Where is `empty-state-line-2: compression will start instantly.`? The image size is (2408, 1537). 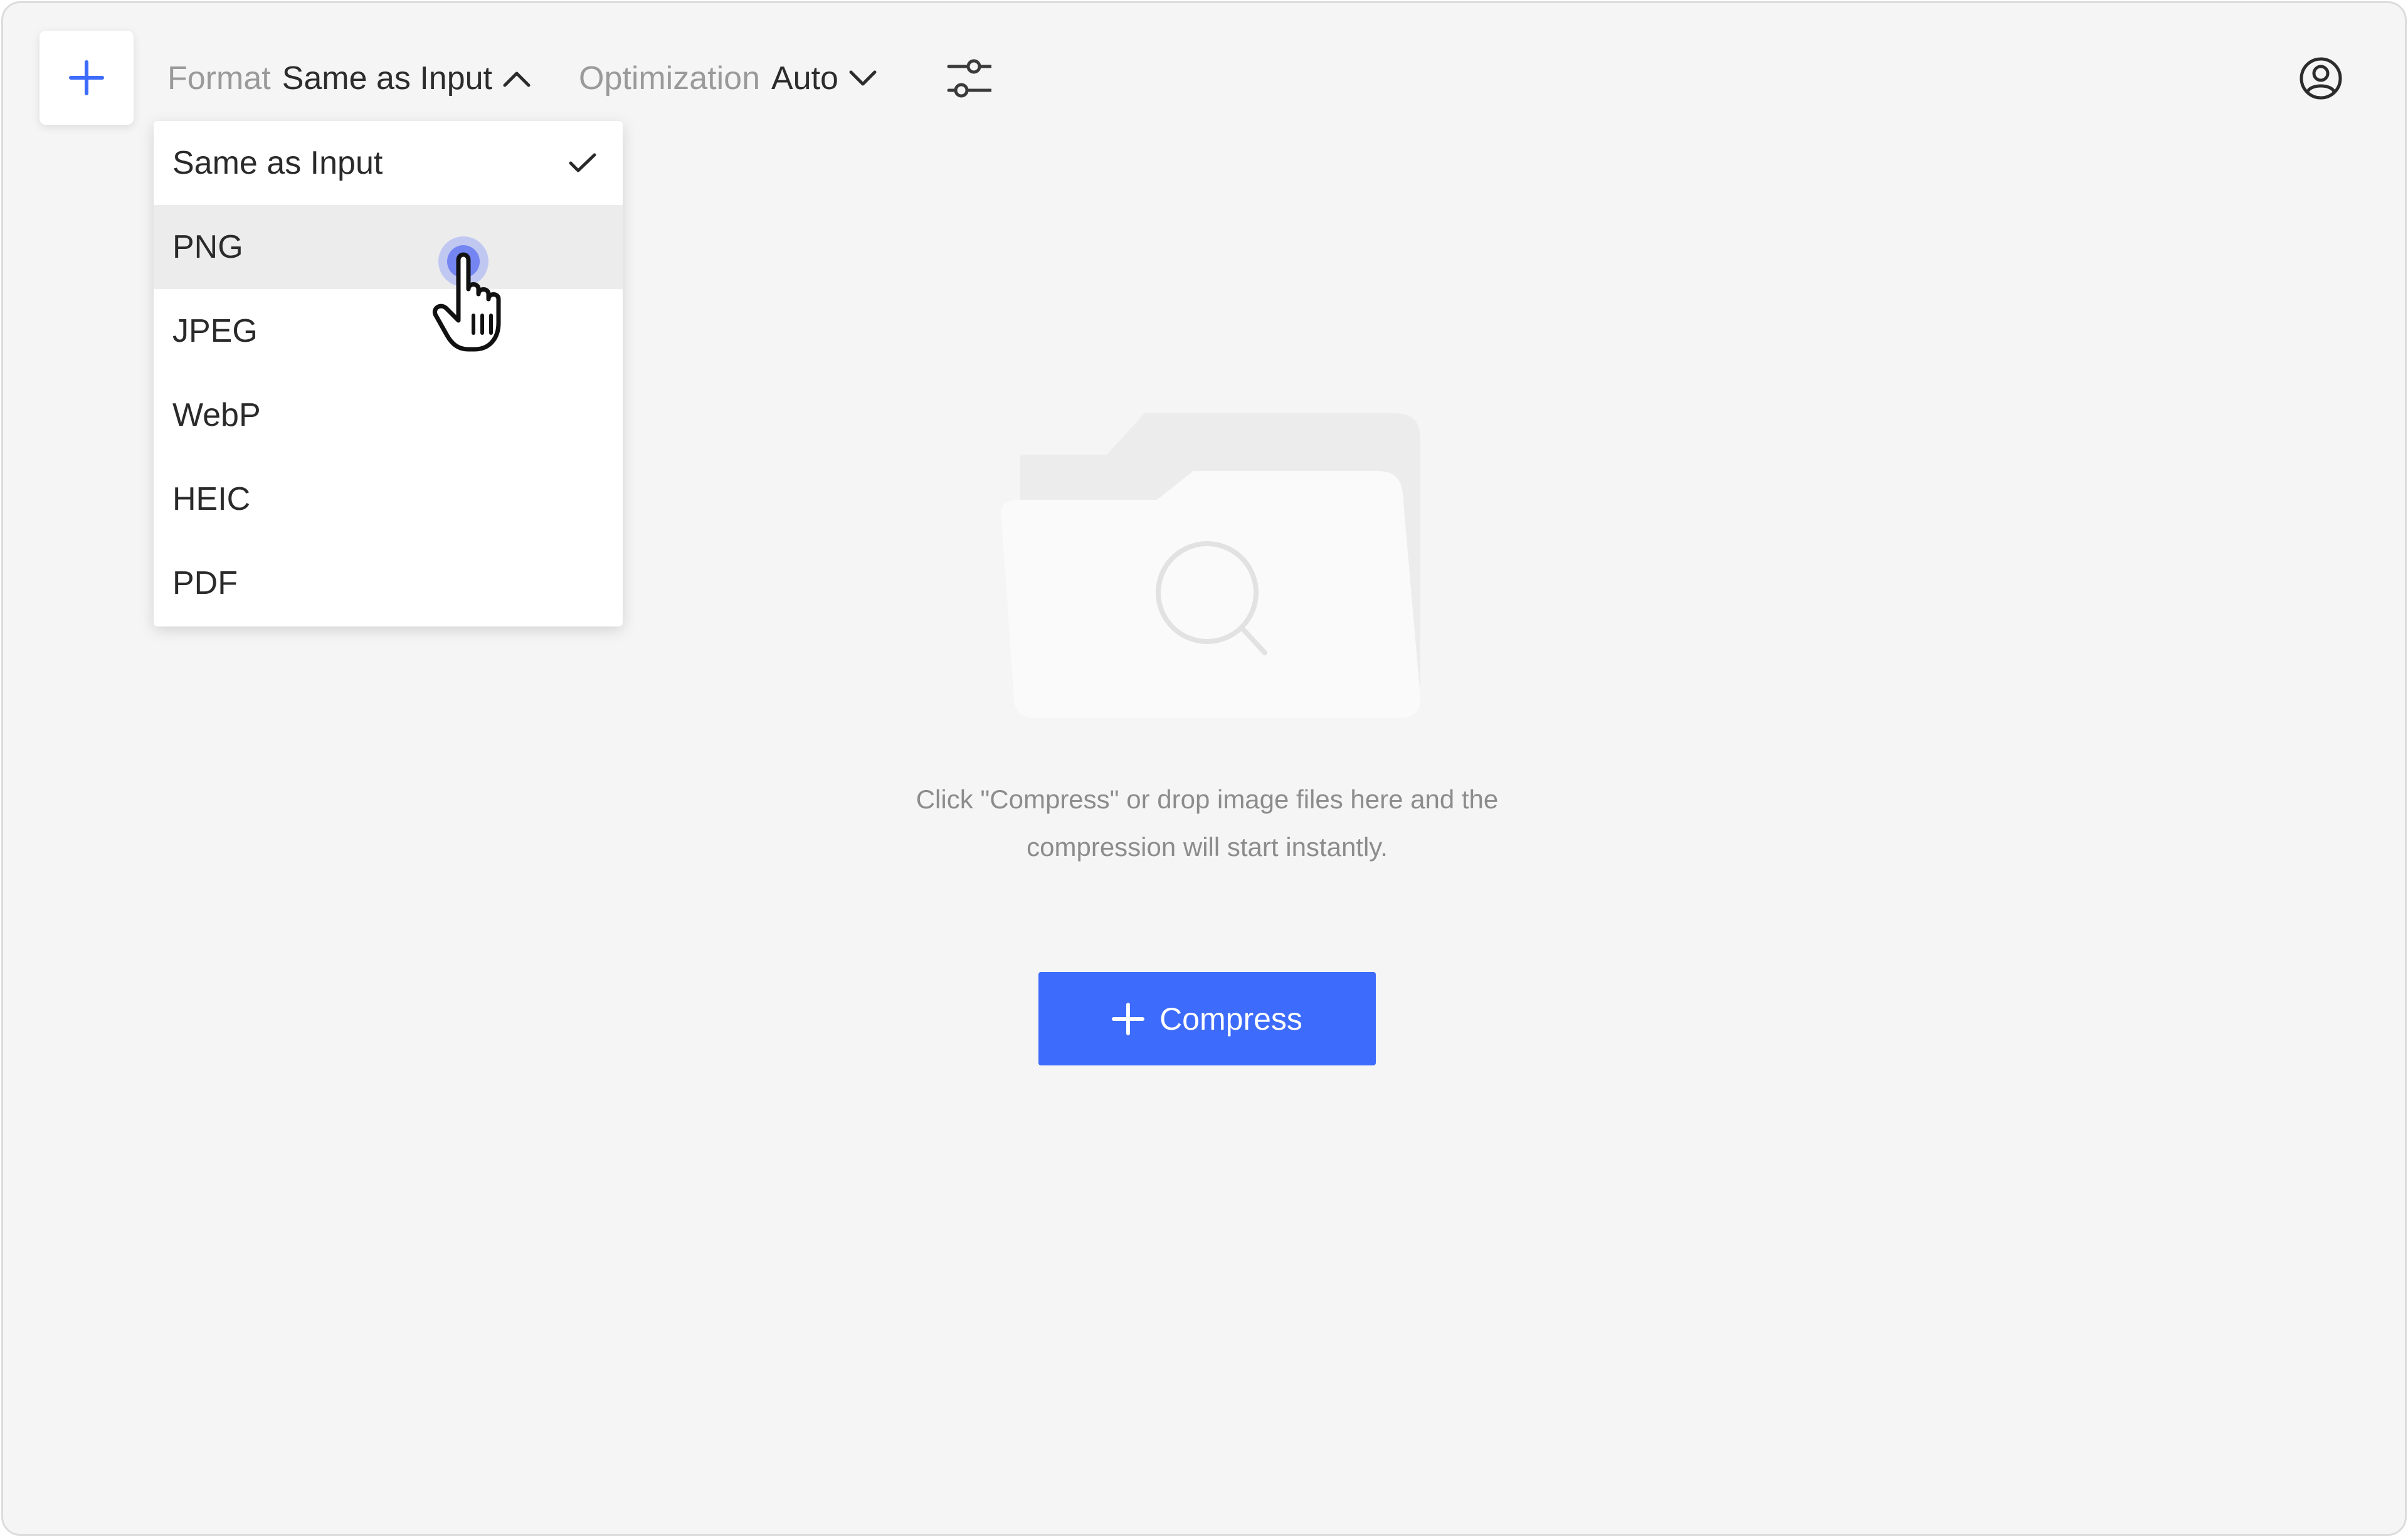
empty-state-line-2: compression will start instantly. is located at coordinates (1207, 847).